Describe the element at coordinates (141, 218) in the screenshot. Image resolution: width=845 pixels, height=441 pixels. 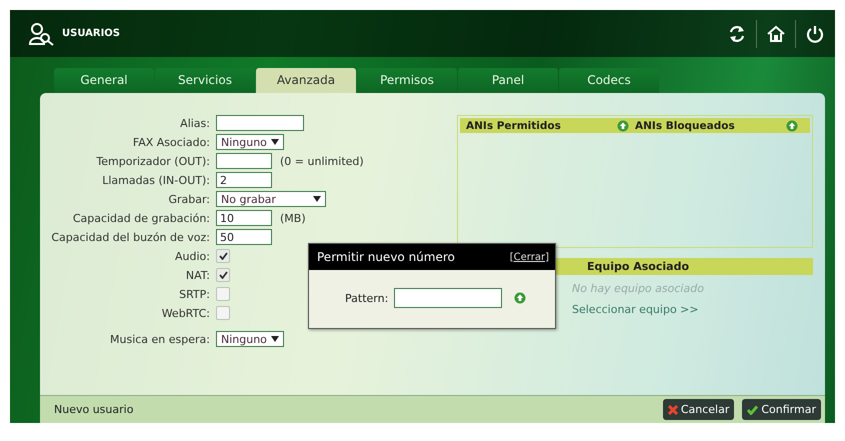
I see `field-label: Capacidad de grabación:` at that location.